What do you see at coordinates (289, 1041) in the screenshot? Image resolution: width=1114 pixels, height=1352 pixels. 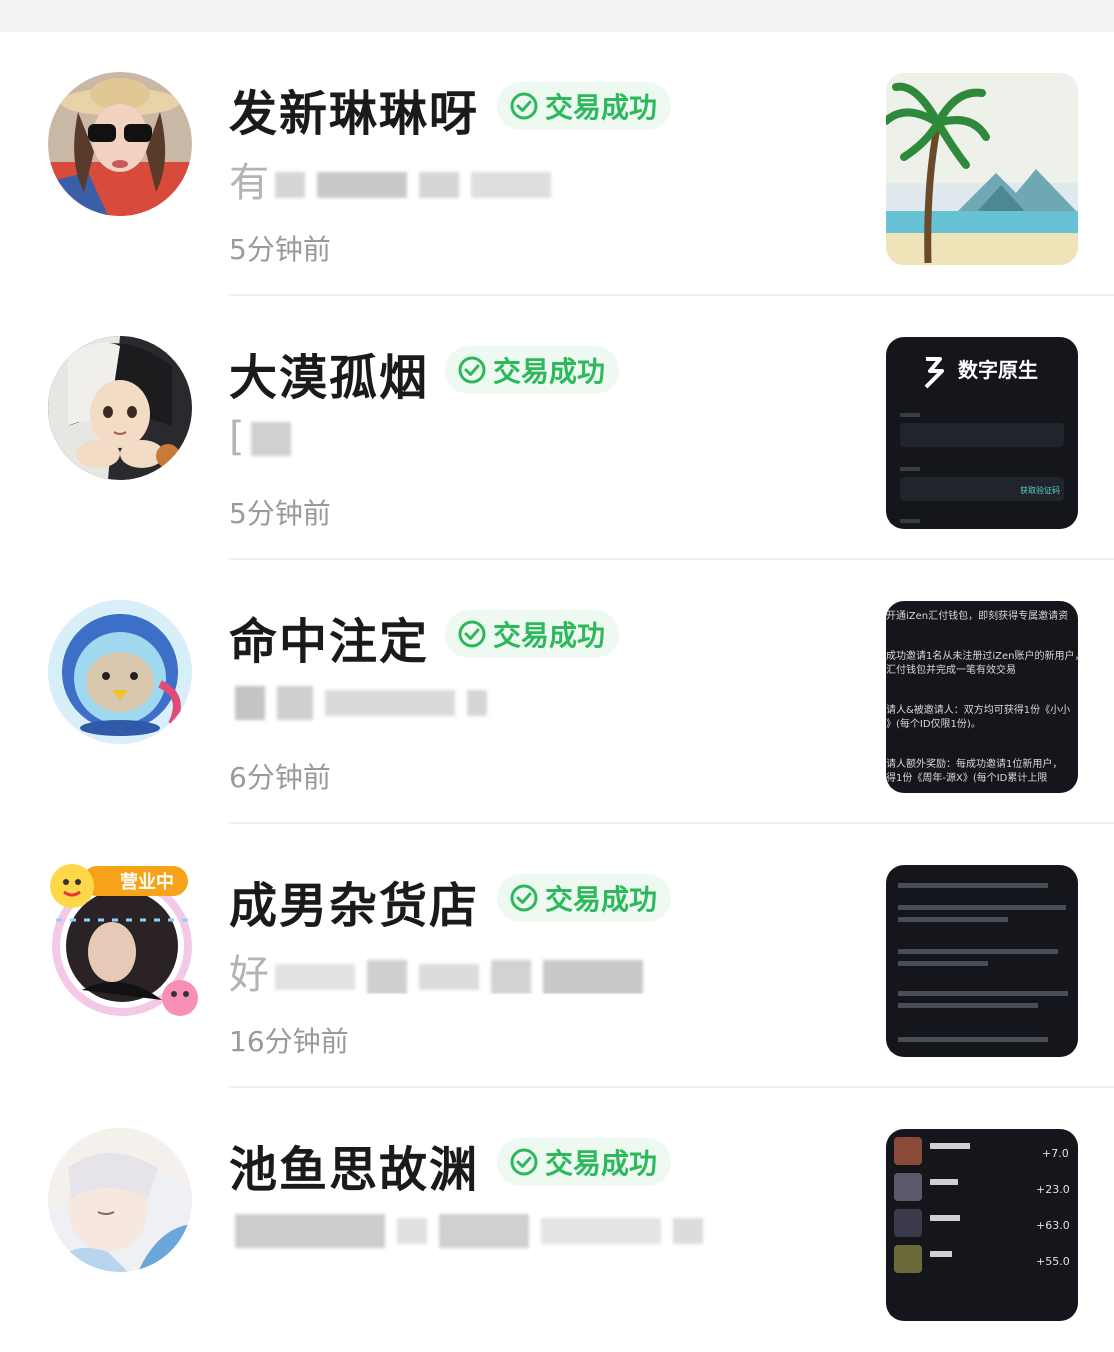 I see `timestamp: 16分钟前` at bounding box center [289, 1041].